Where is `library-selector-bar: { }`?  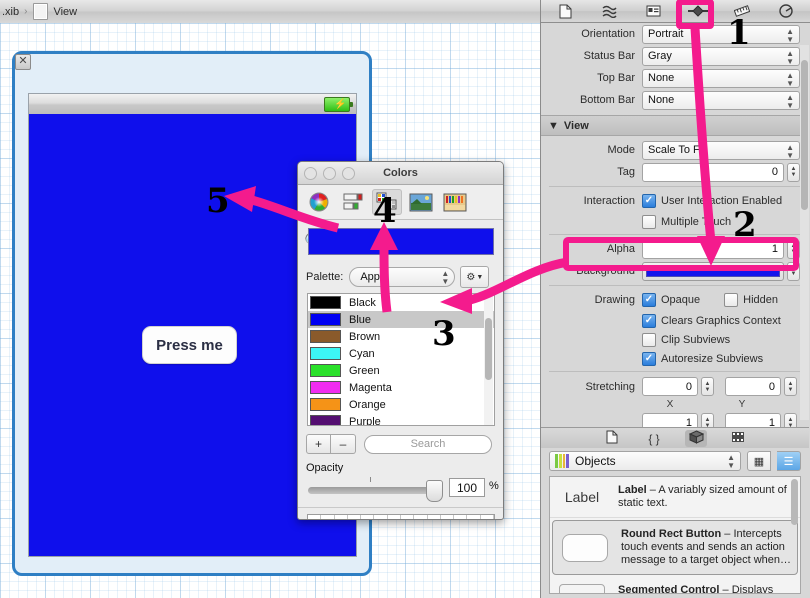 library-selector-bar: { } is located at coordinates (675, 438).